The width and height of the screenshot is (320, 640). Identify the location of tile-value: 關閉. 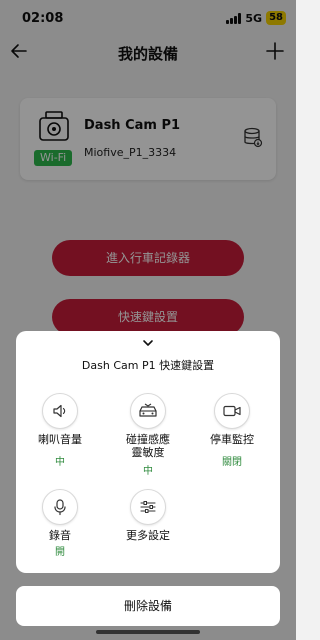
(232, 462).